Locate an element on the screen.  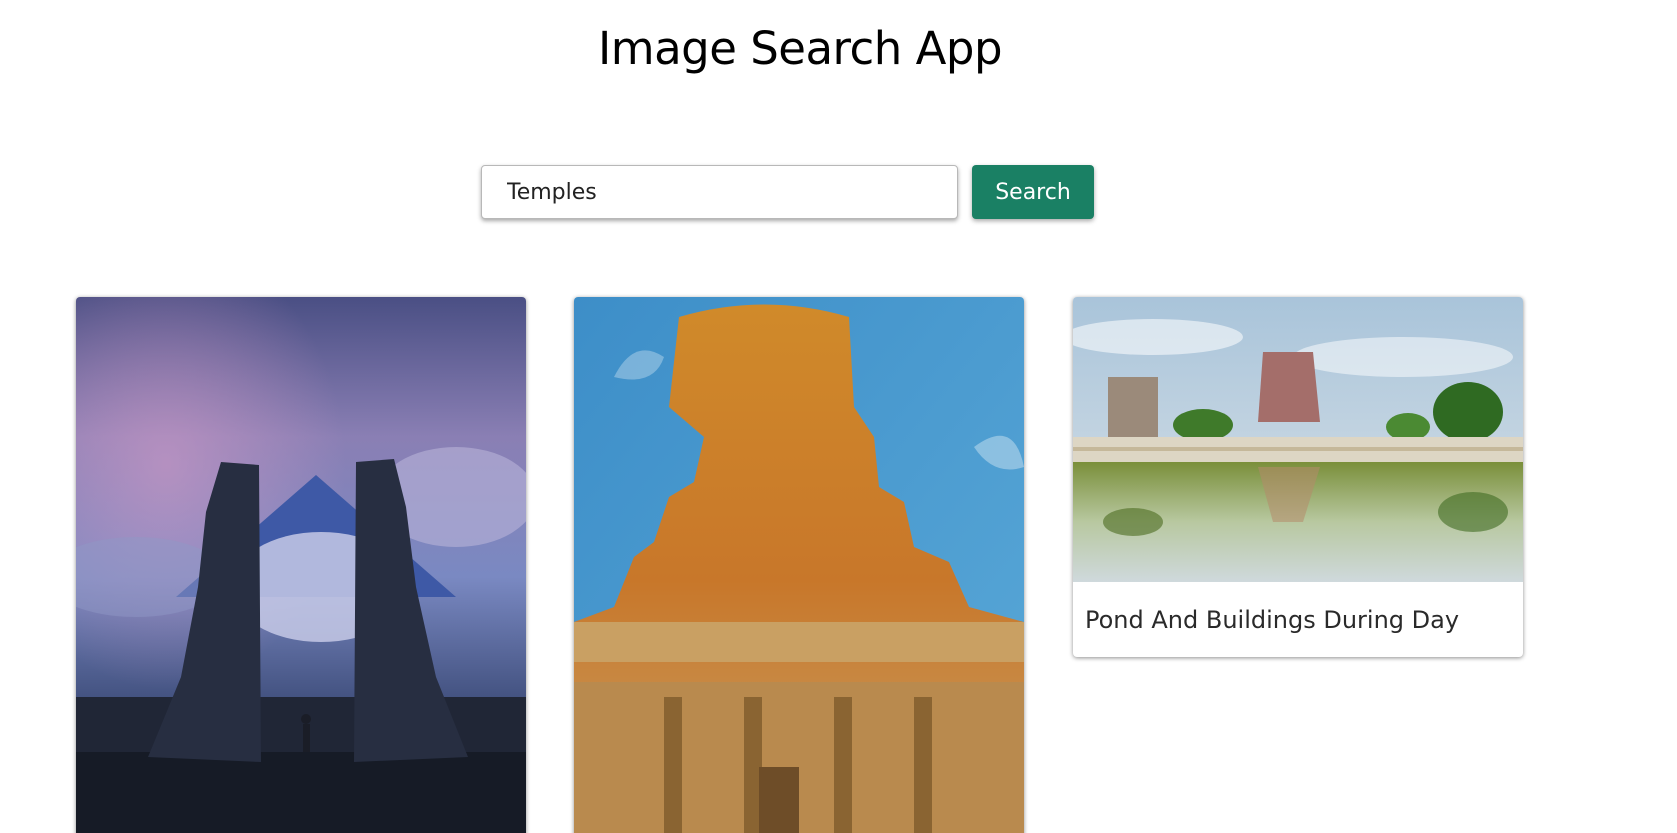
page-title: Image Search App is located at coordinates (800, 48).